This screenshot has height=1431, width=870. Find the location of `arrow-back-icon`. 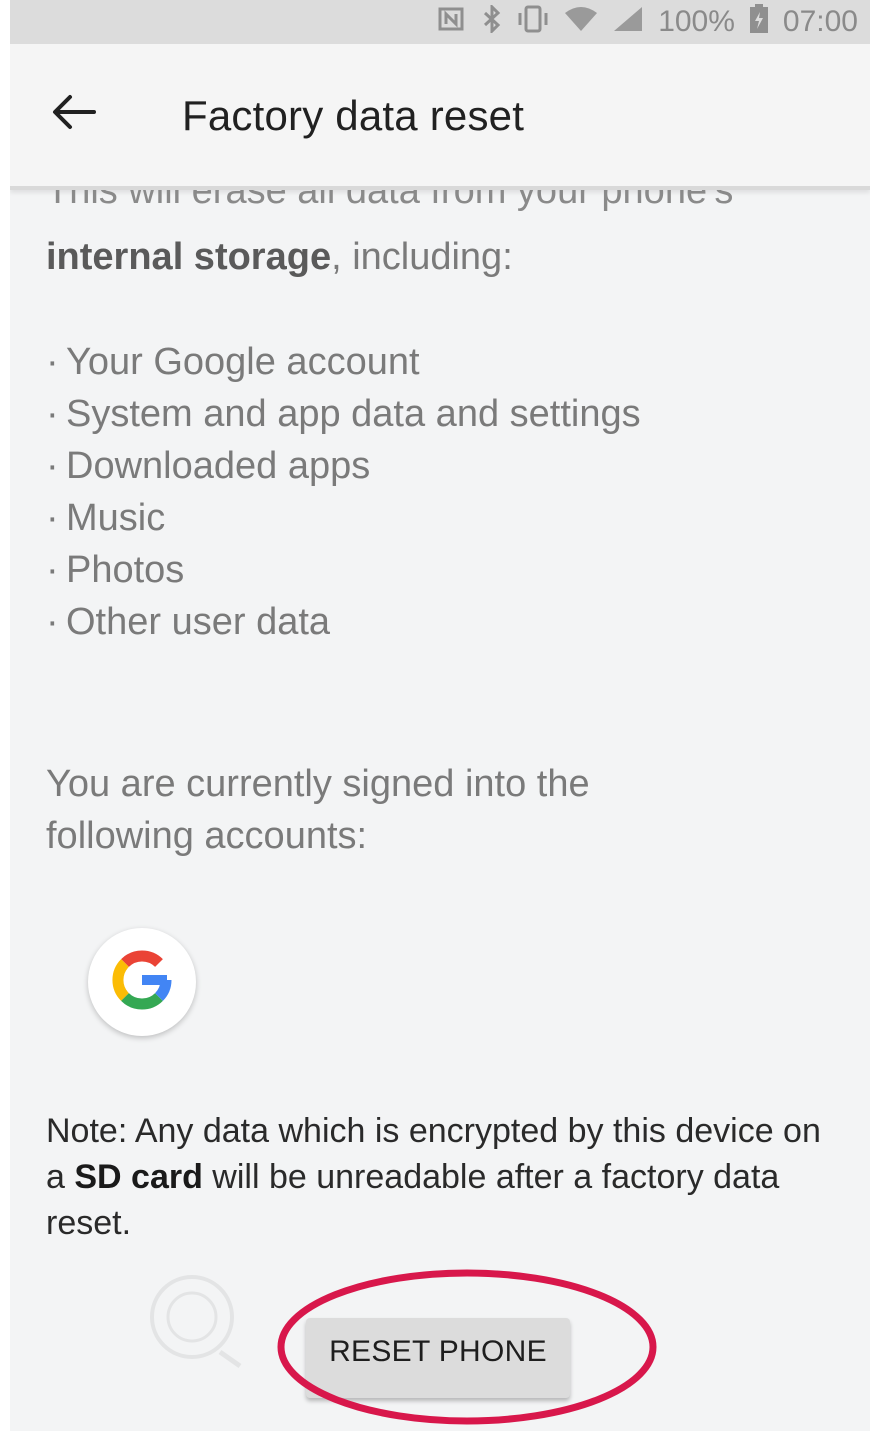

arrow-back-icon is located at coordinates (74, 114).